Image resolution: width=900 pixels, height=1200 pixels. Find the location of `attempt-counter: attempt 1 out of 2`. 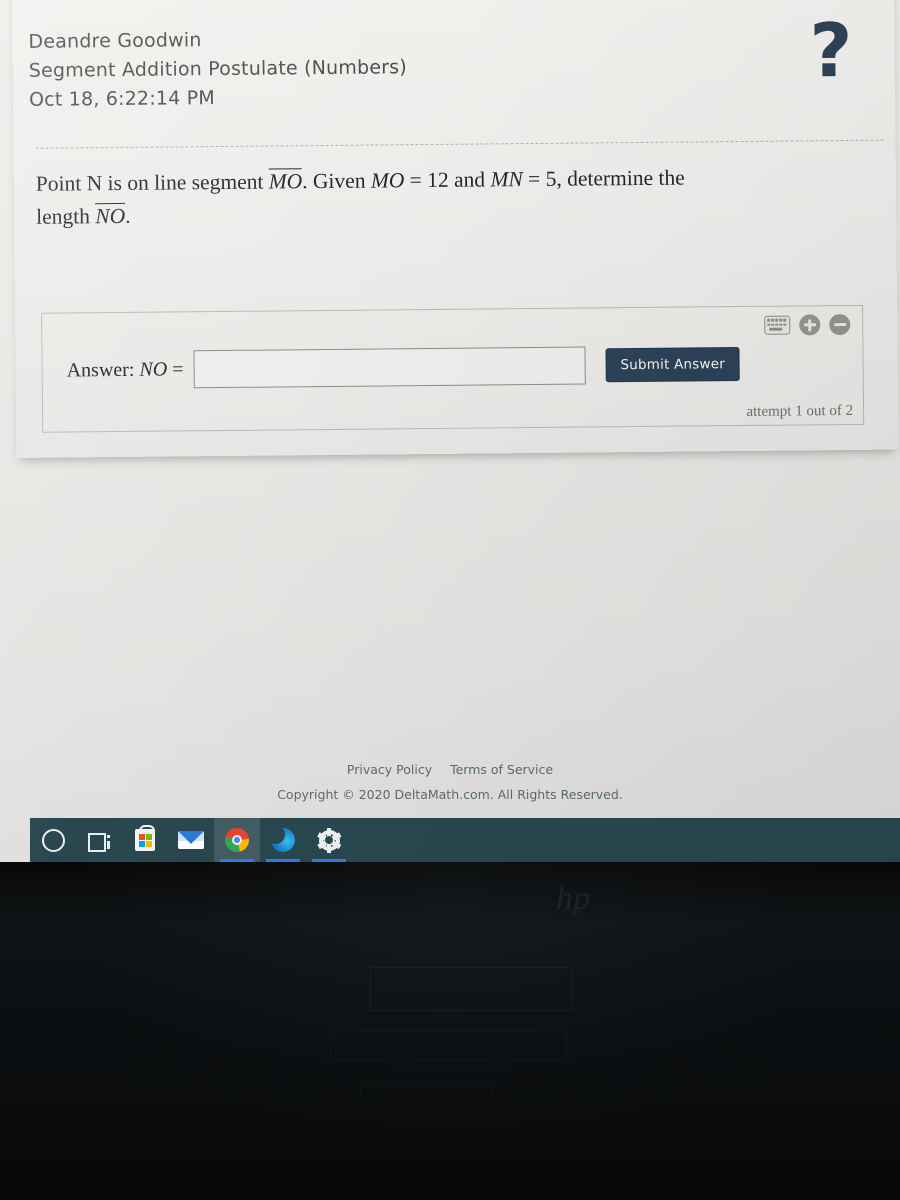

attempt-counter: attempt 1 out of 2 is located at coordinates (800, 411).